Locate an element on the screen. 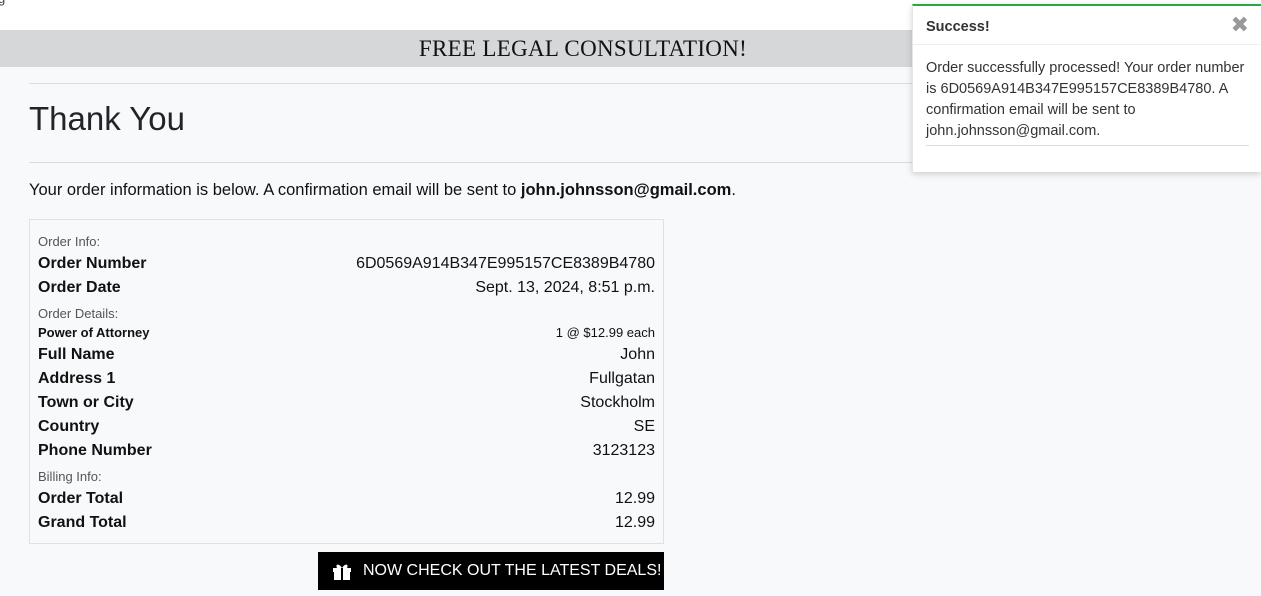  product-name: Power of Attorney is located at coordinates (94, 332).